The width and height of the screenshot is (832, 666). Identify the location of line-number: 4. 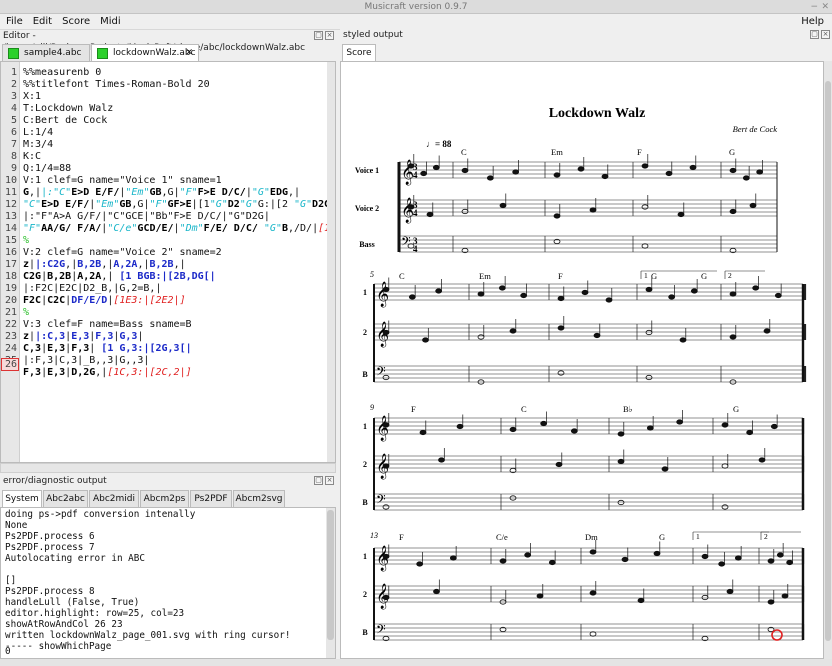
(13, 108).